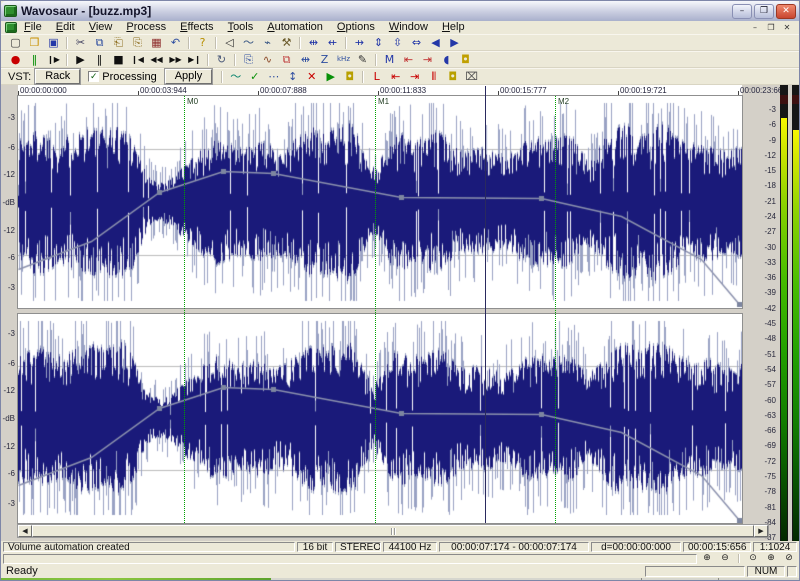 Image resolution: width=800 pixels, height=581 pixels. I want to click on meter-scale-label: -24, so click(770, 217).